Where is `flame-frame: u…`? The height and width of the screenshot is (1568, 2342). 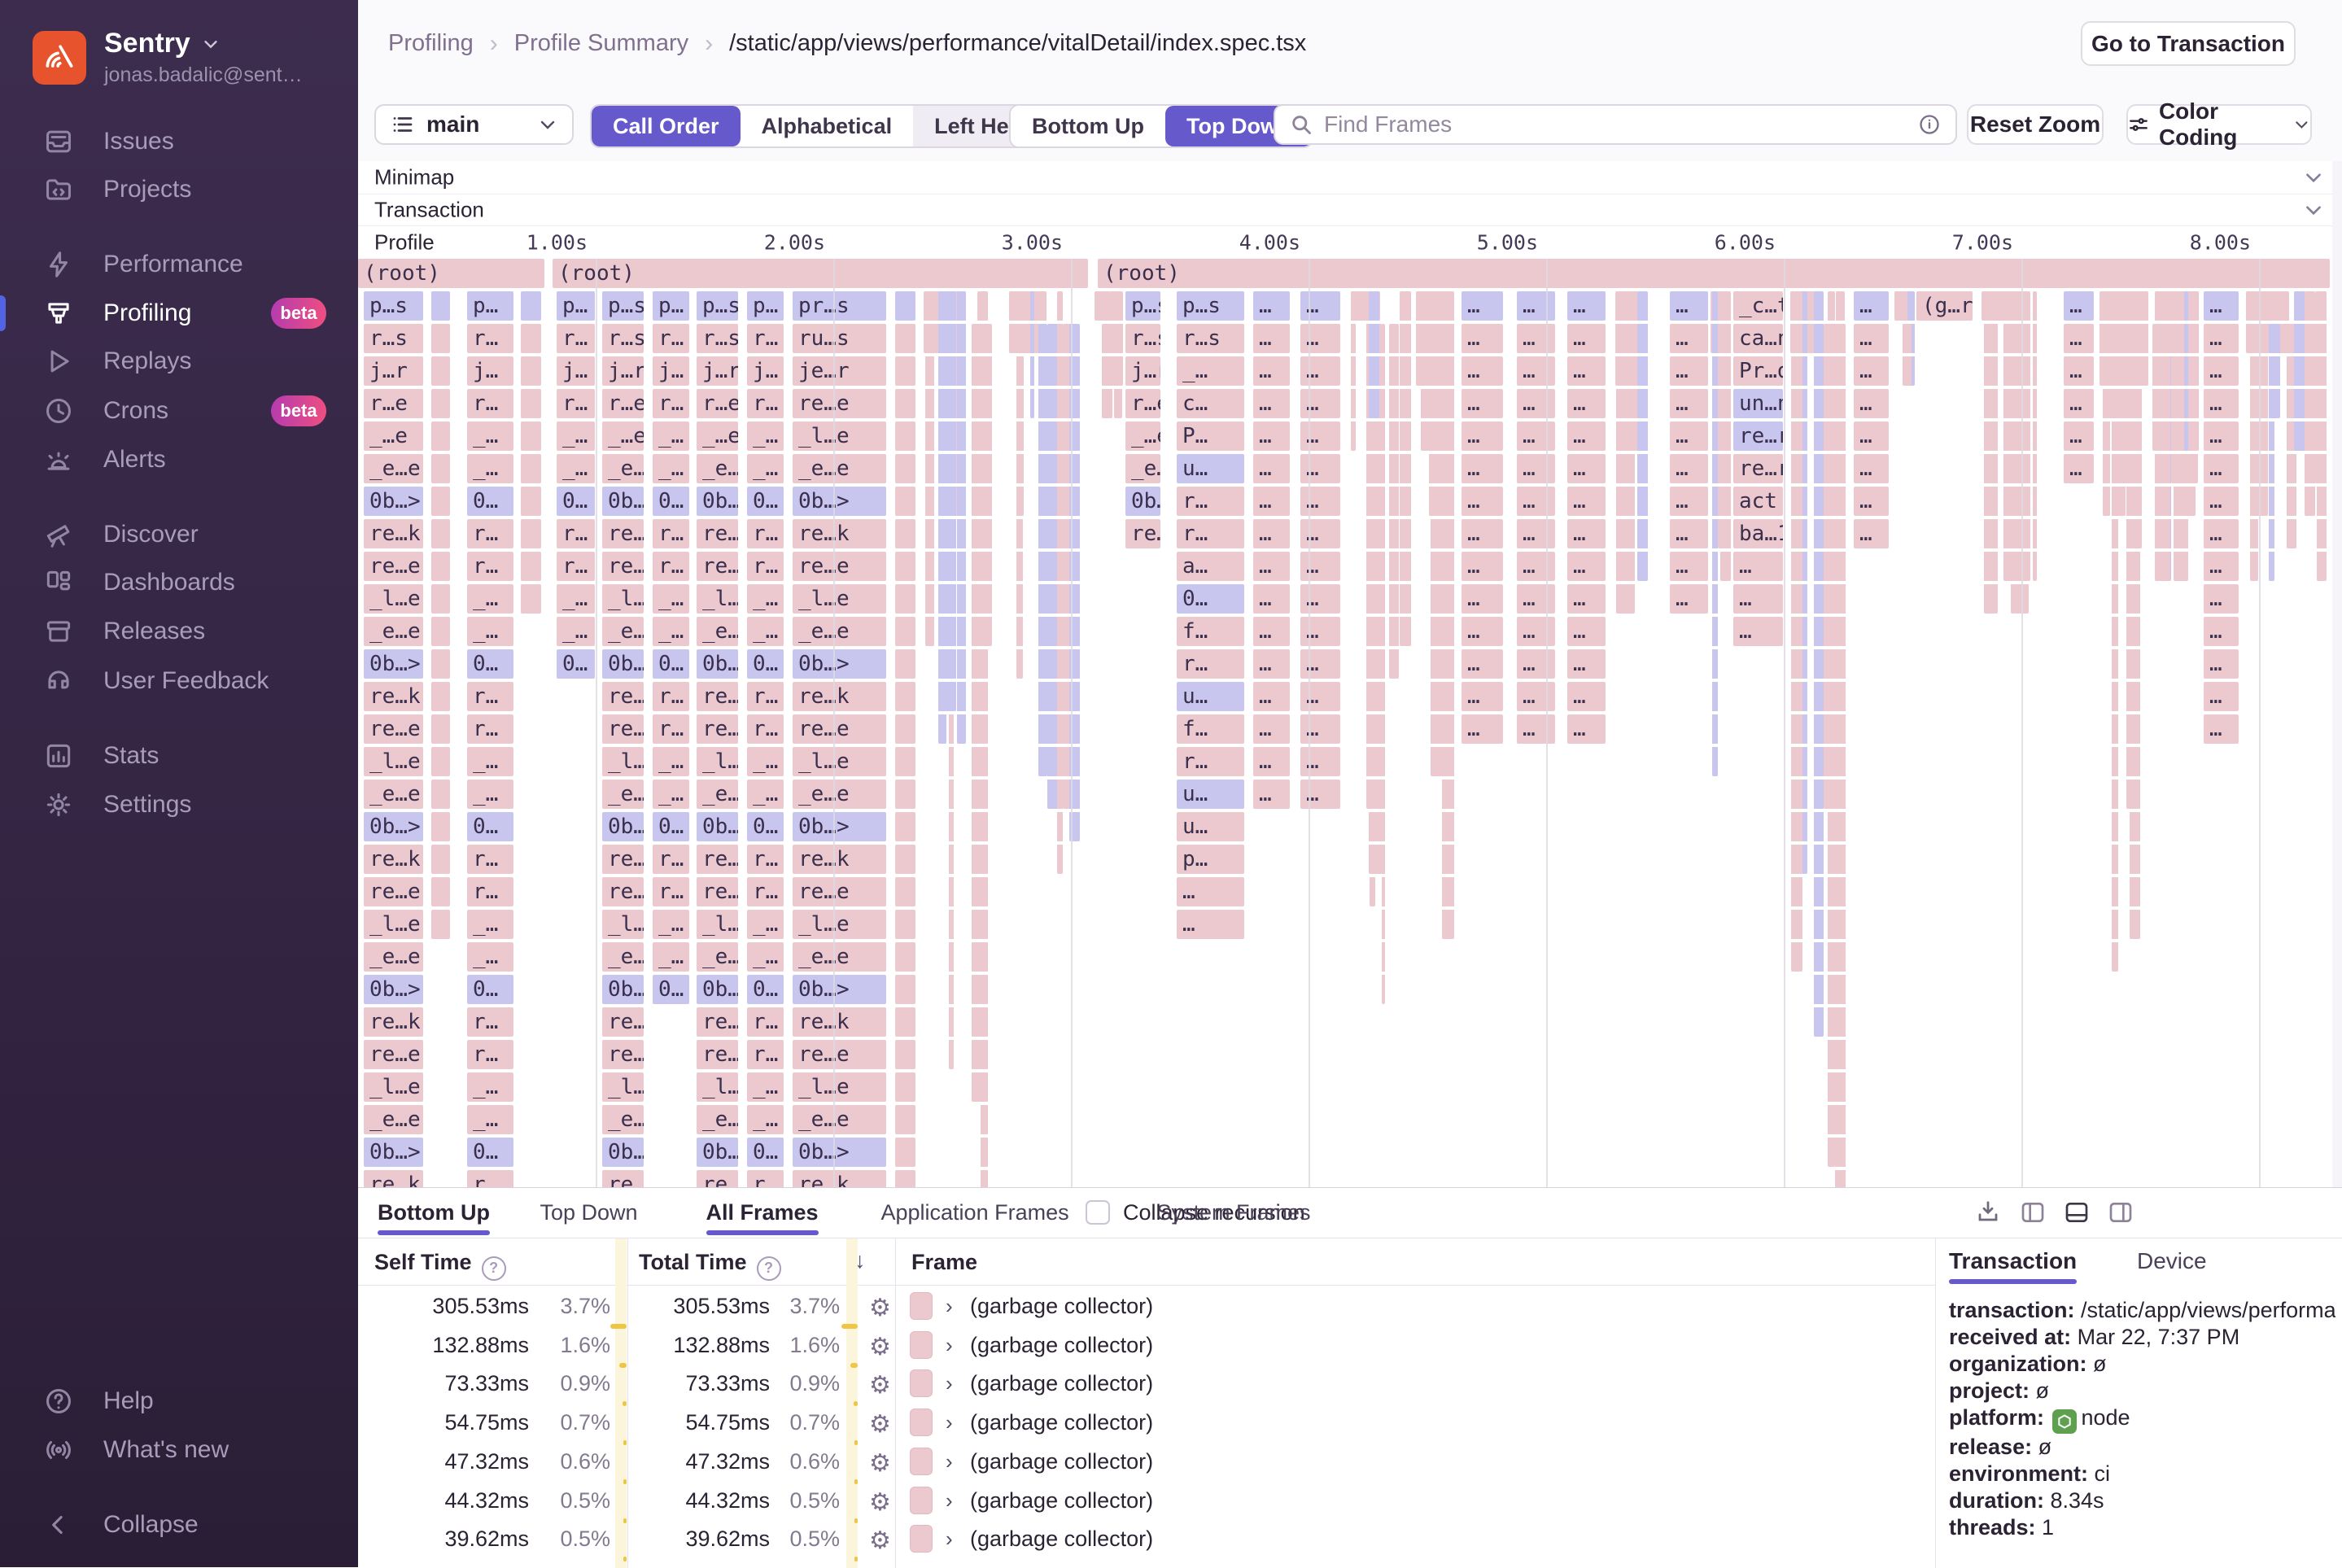 flame-frame: u… is located at coordinates (1210, 468).